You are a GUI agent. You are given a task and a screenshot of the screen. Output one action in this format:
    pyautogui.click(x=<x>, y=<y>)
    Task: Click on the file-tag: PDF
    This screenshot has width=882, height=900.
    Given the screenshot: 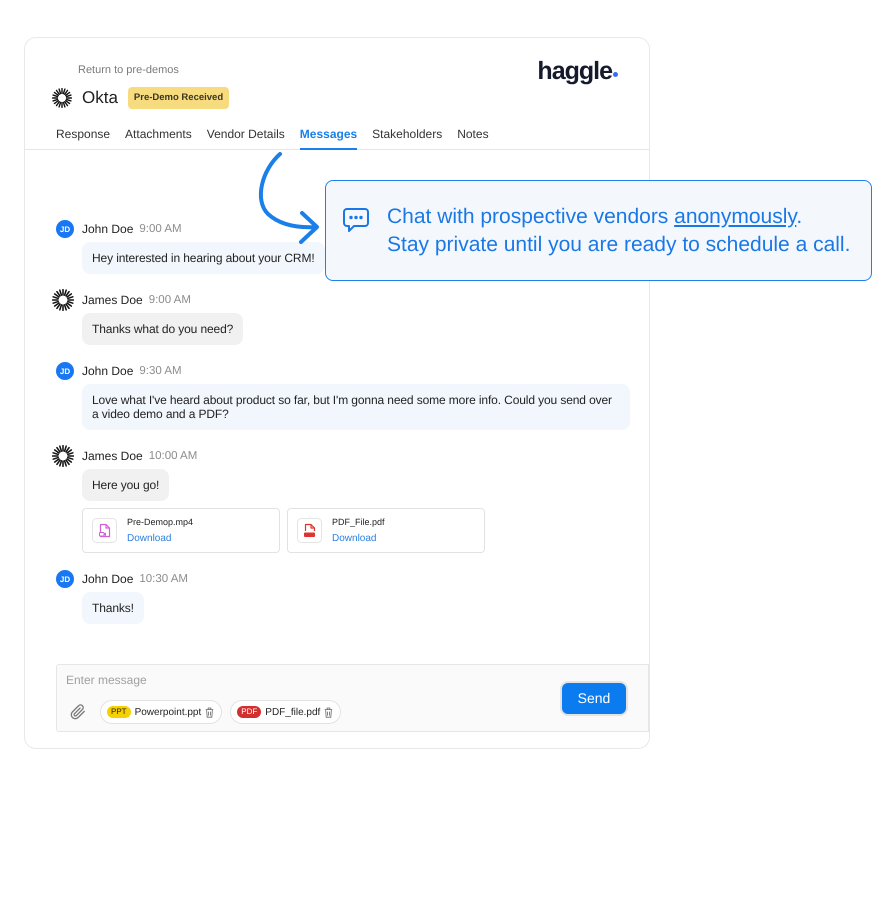 What is the action you would take?
    pyautogui.click(x=249, y=712)
    